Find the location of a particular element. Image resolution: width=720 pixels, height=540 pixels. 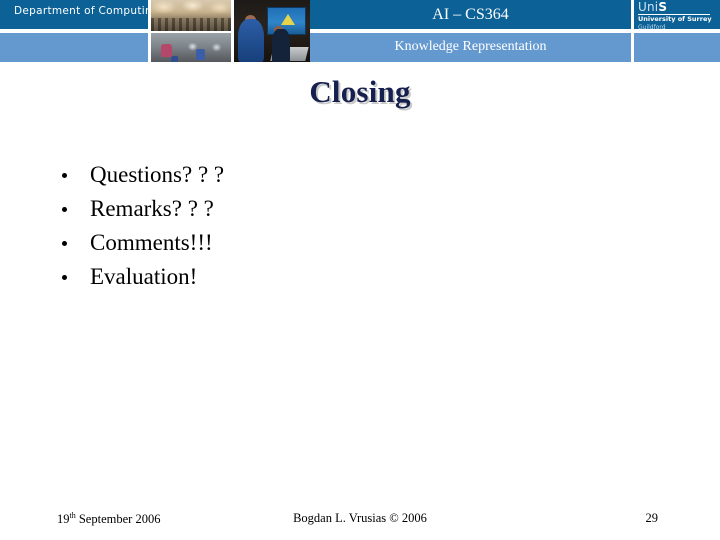

course-title: AI – CS364 is located at coordinates (470, 14).